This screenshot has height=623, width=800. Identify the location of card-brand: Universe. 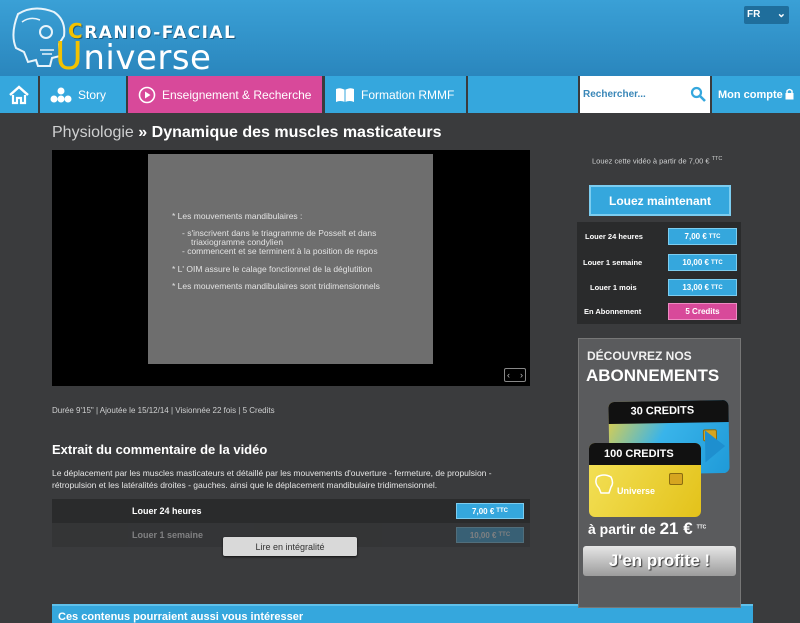
(636, 491).